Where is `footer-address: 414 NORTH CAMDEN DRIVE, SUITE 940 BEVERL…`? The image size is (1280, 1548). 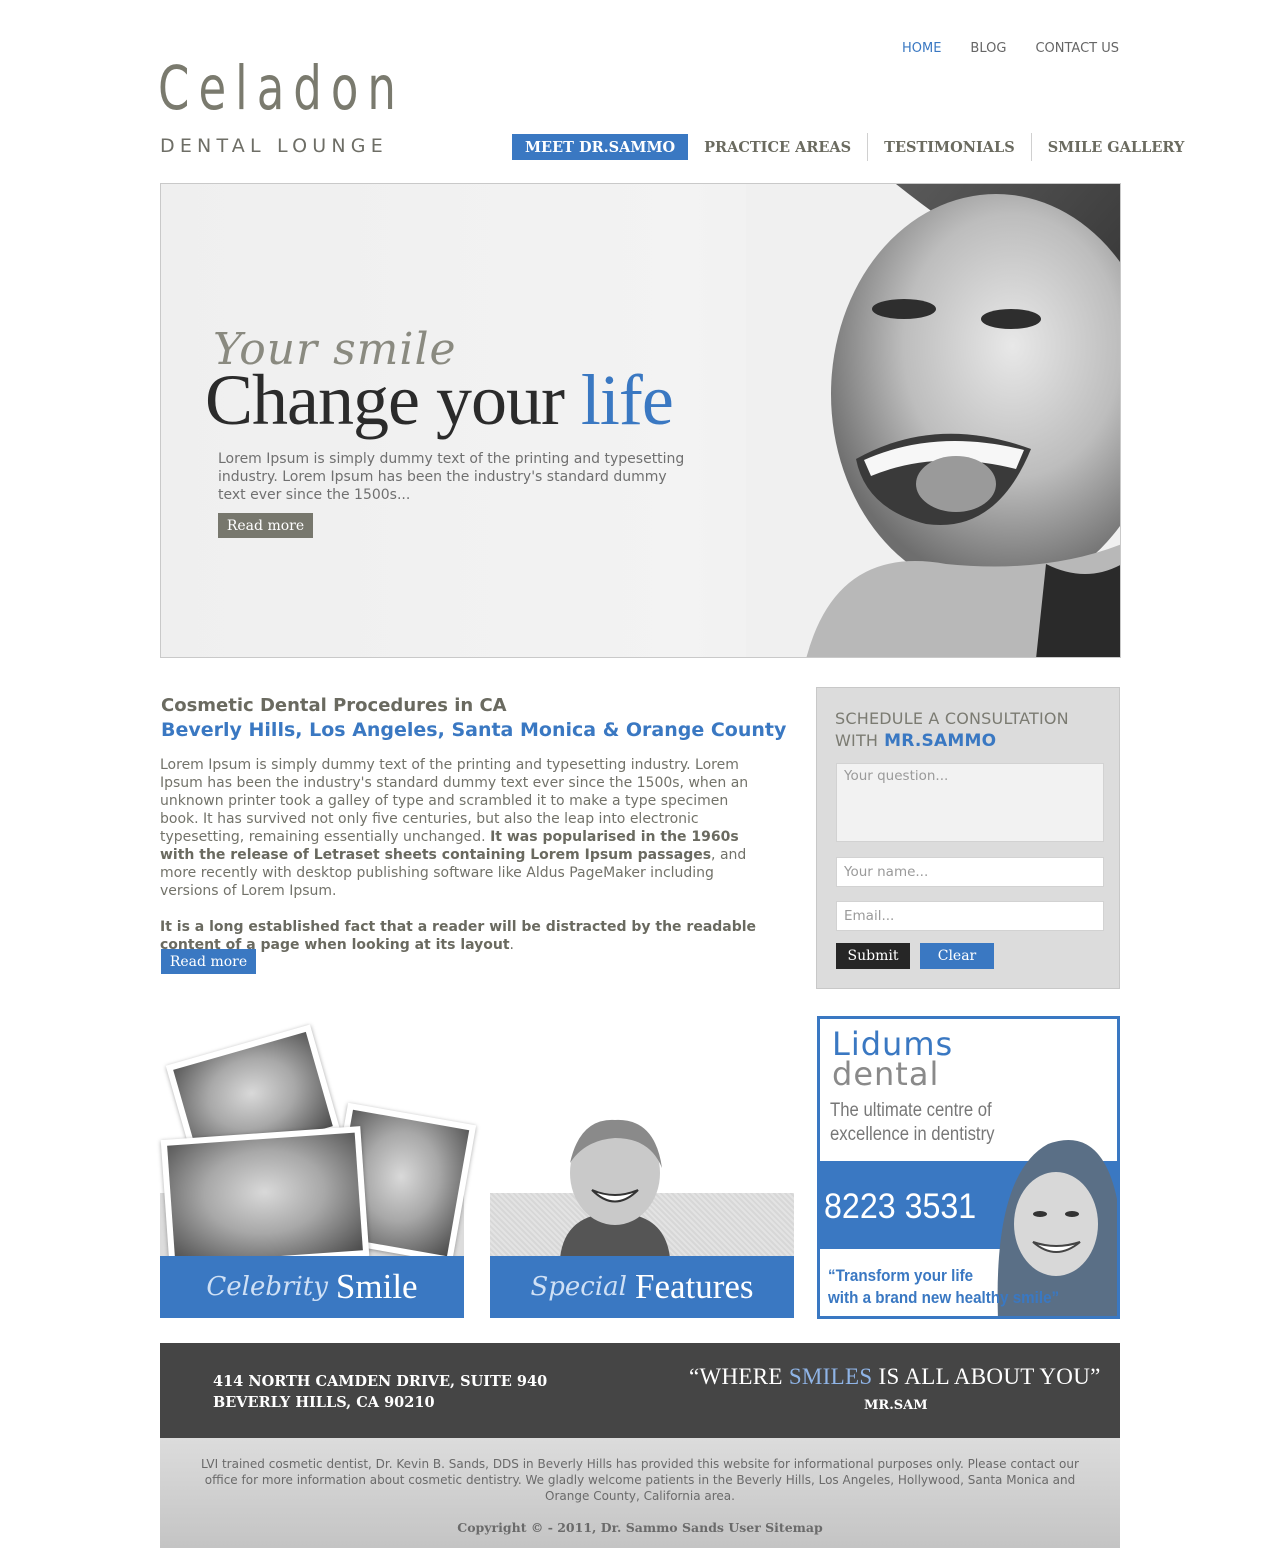
footer-address: 414 NORTH CAMDEN DRIVE, SUITE 940 BEVERL… is located at coordinates (380, 1392).